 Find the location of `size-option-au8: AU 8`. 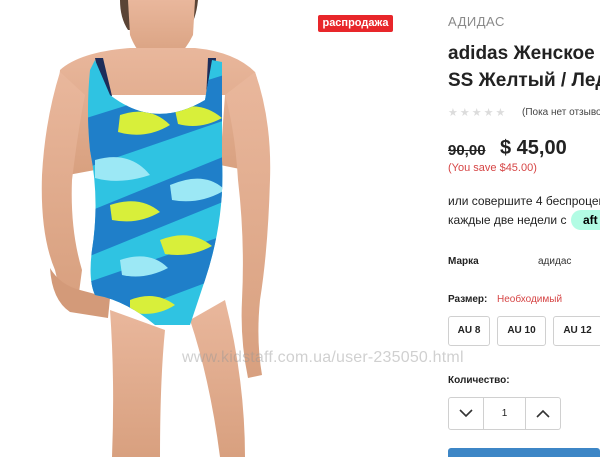

size-option-au8: AU 8 is located at coordinates (469, 331).